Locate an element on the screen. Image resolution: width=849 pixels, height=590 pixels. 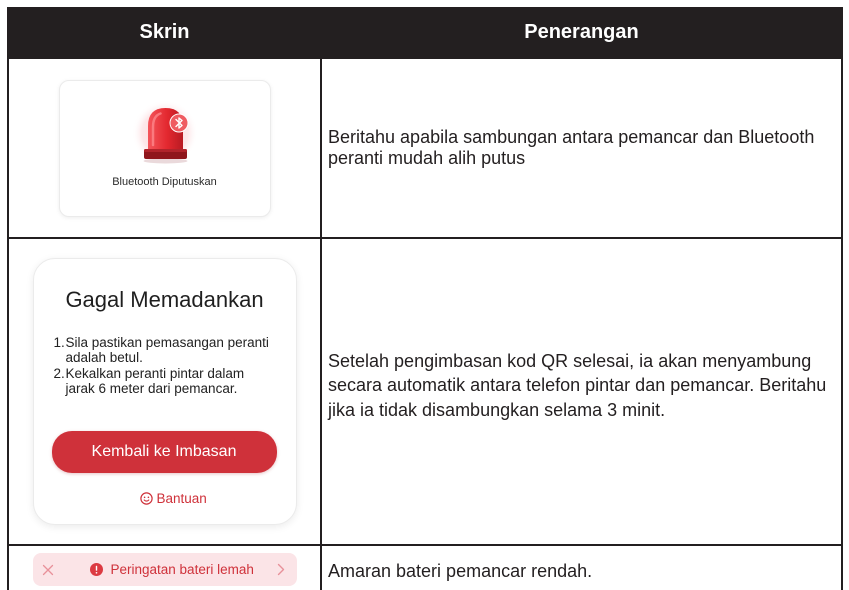
row-3-screen-cell: Peringatan bateri lemah is located at coordinates (164, 568).